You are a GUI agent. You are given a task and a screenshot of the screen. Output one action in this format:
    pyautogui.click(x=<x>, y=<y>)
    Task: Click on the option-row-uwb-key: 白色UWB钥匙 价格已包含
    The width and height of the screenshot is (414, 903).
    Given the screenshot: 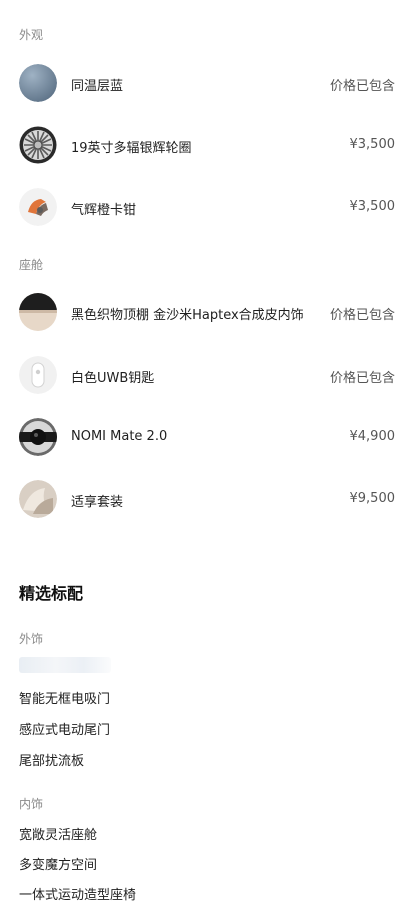 What is the action you would take?
    pyautogui.click(x=207, y=375)
    